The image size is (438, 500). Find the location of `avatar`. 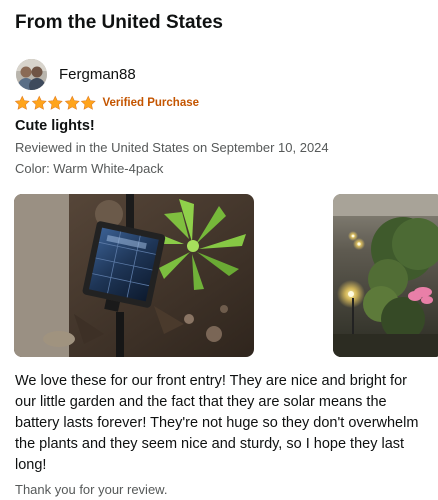

avatar is located at coordinates (31, 74).